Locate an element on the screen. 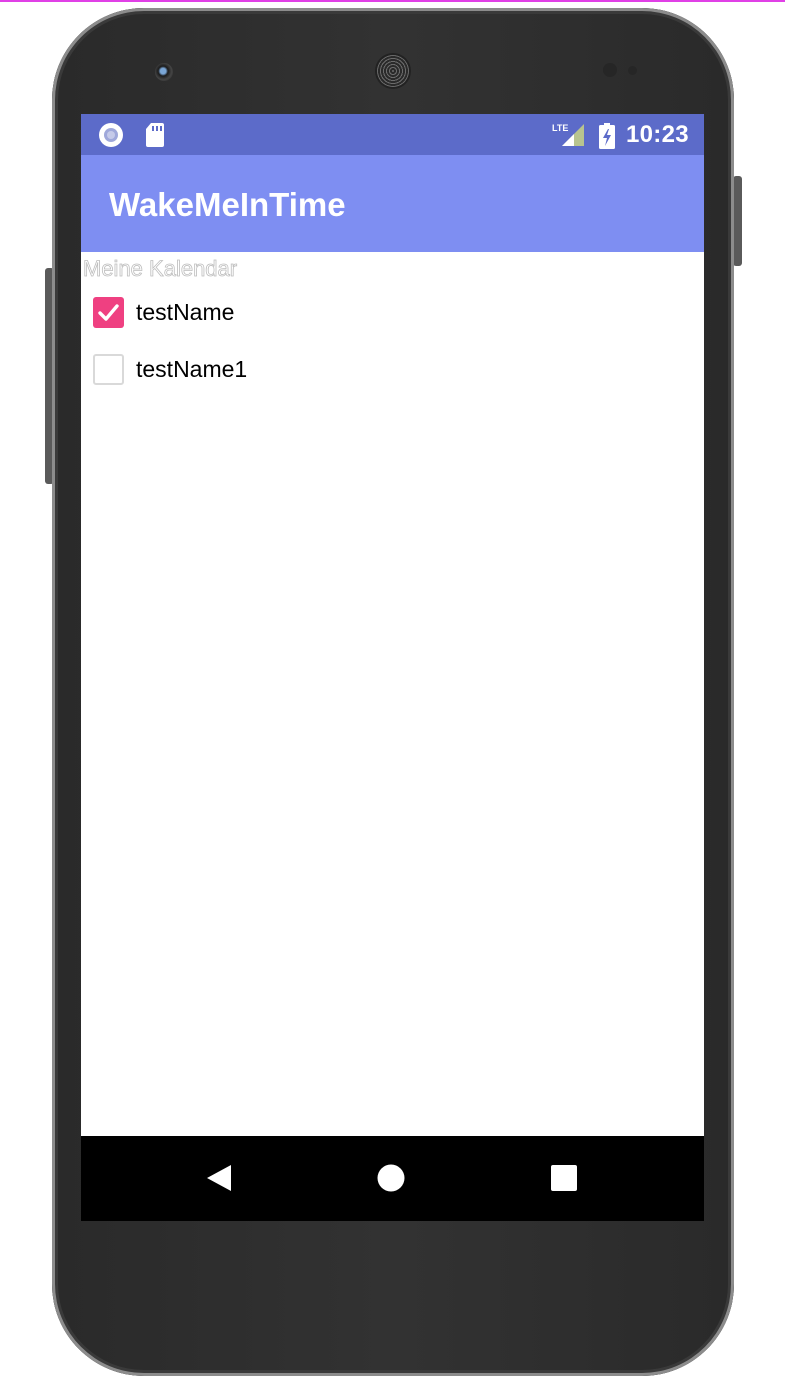 The width and height of the screenshot is (785, 1383). calendar-checkbox-row: testName1 is located at coordinates (383, 370).